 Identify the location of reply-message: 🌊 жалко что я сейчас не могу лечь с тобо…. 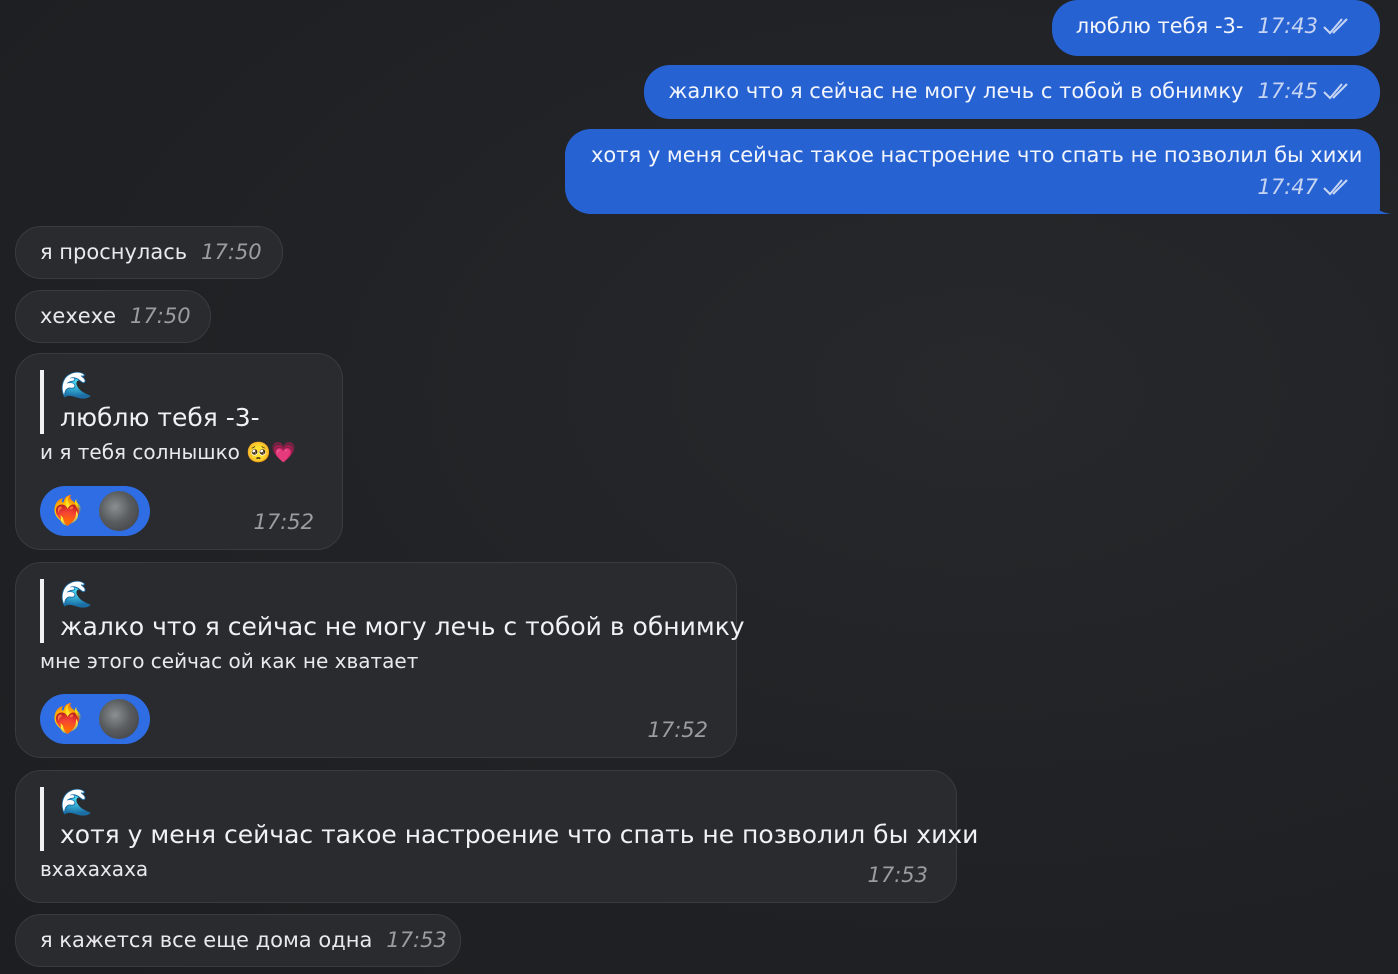
(380, 660).